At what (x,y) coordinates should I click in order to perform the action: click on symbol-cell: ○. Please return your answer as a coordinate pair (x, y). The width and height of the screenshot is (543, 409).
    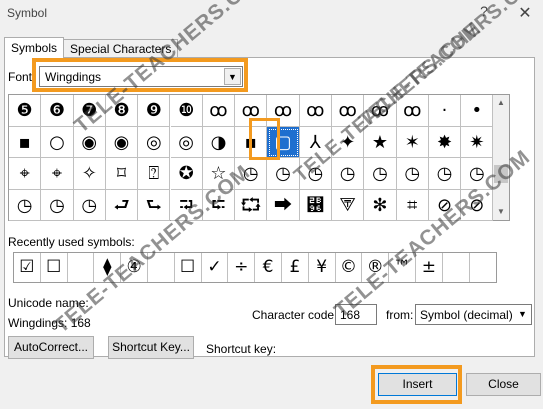
    Looking at the image, I should click on (57, 142).